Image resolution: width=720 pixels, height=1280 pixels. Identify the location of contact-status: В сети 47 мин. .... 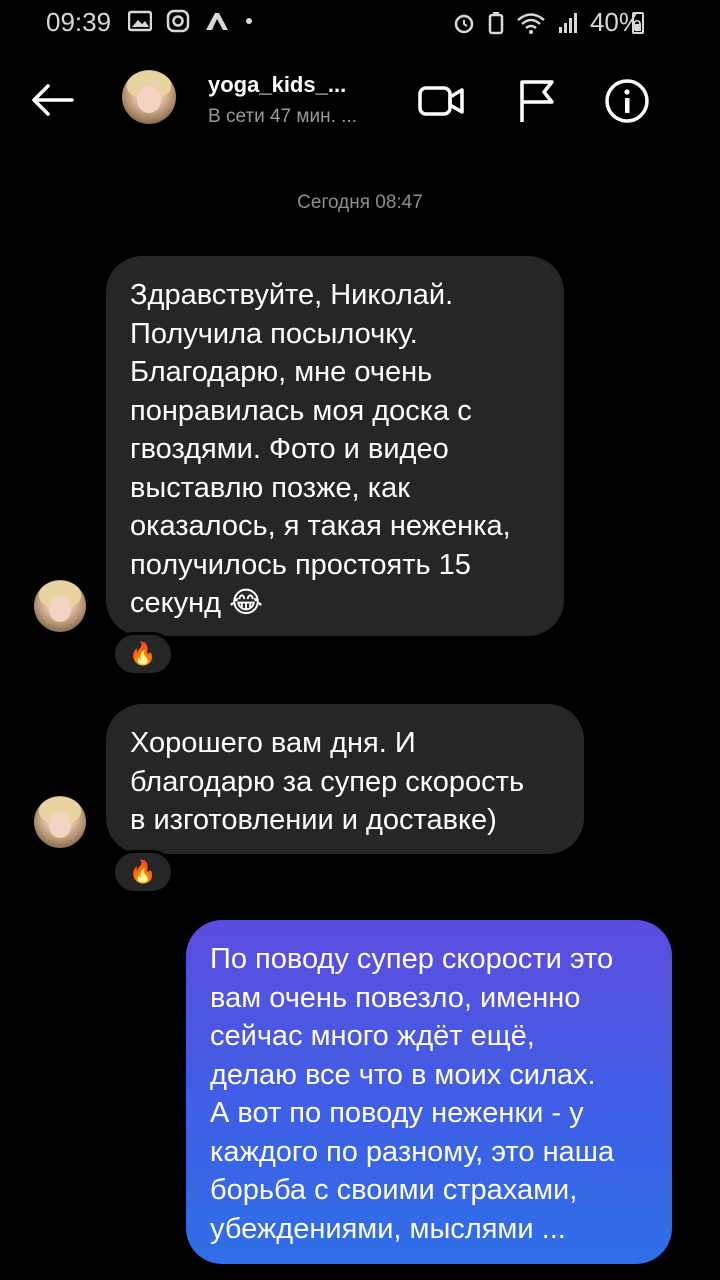
(282, 116).